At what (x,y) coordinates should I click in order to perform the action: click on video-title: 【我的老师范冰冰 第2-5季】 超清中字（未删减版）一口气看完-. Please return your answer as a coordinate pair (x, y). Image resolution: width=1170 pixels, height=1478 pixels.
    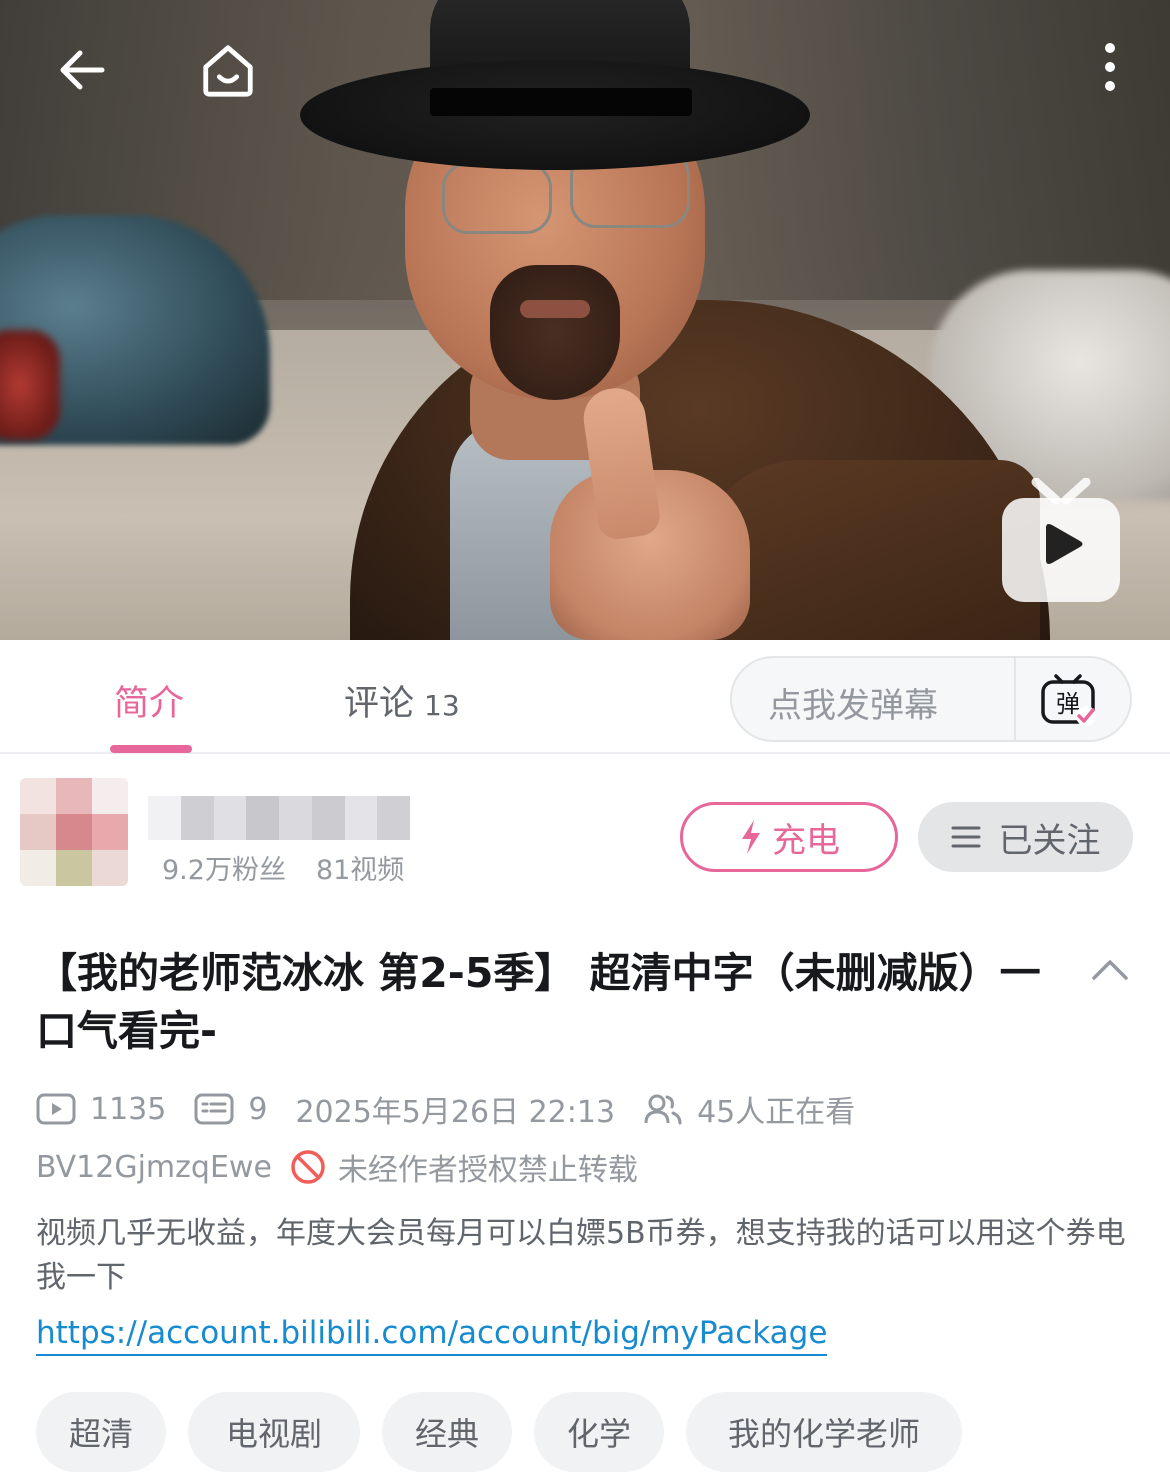
    Looking at the image, I should click on (538, 1002).